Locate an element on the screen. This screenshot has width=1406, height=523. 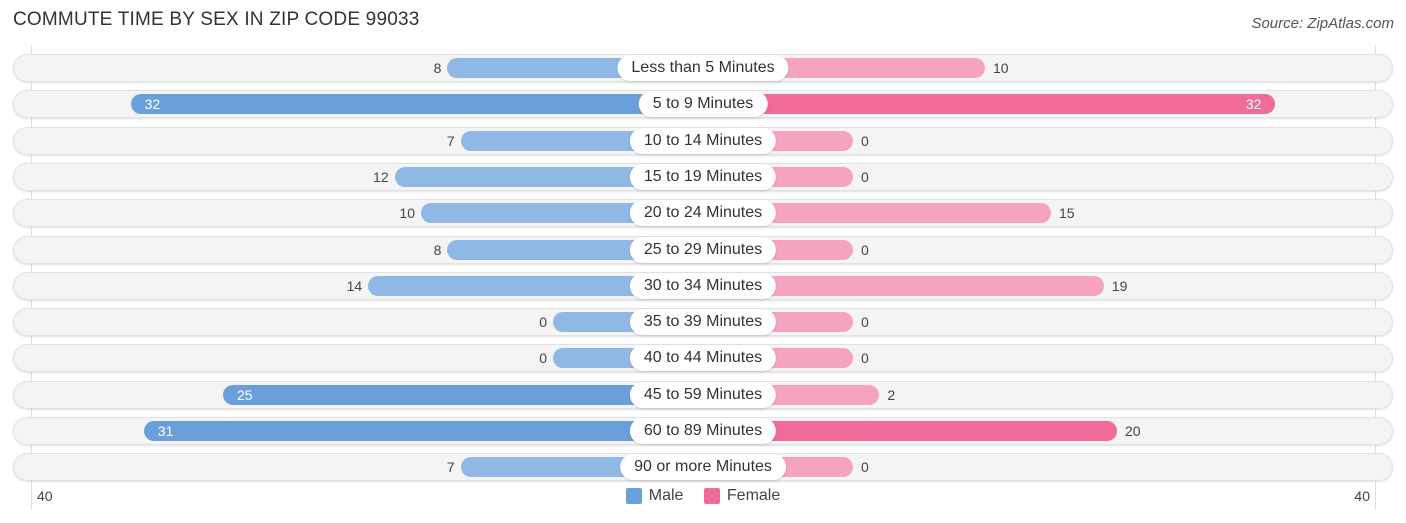
category-label: 10 to 14 Minutes is located at coordinates (703, 140).